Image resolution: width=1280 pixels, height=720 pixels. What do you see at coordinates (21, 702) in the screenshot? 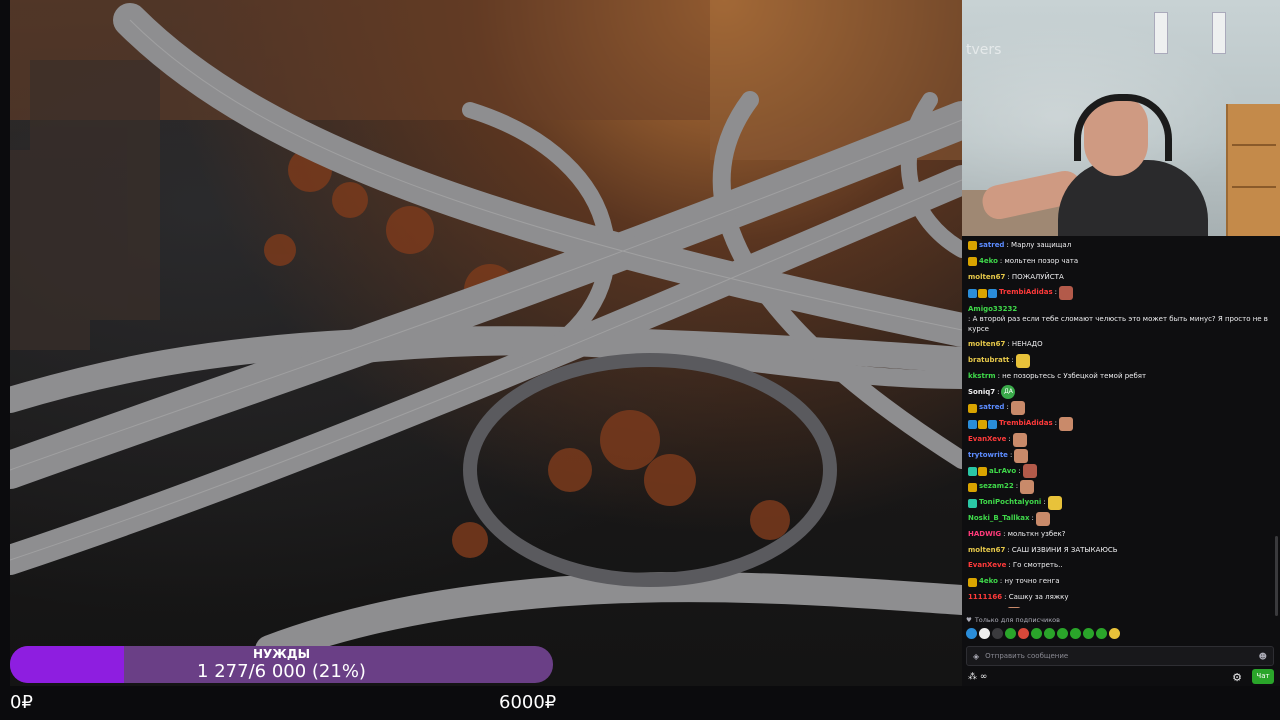
I see `goal-min-label: 0₽` at bounding box center [21, 702].